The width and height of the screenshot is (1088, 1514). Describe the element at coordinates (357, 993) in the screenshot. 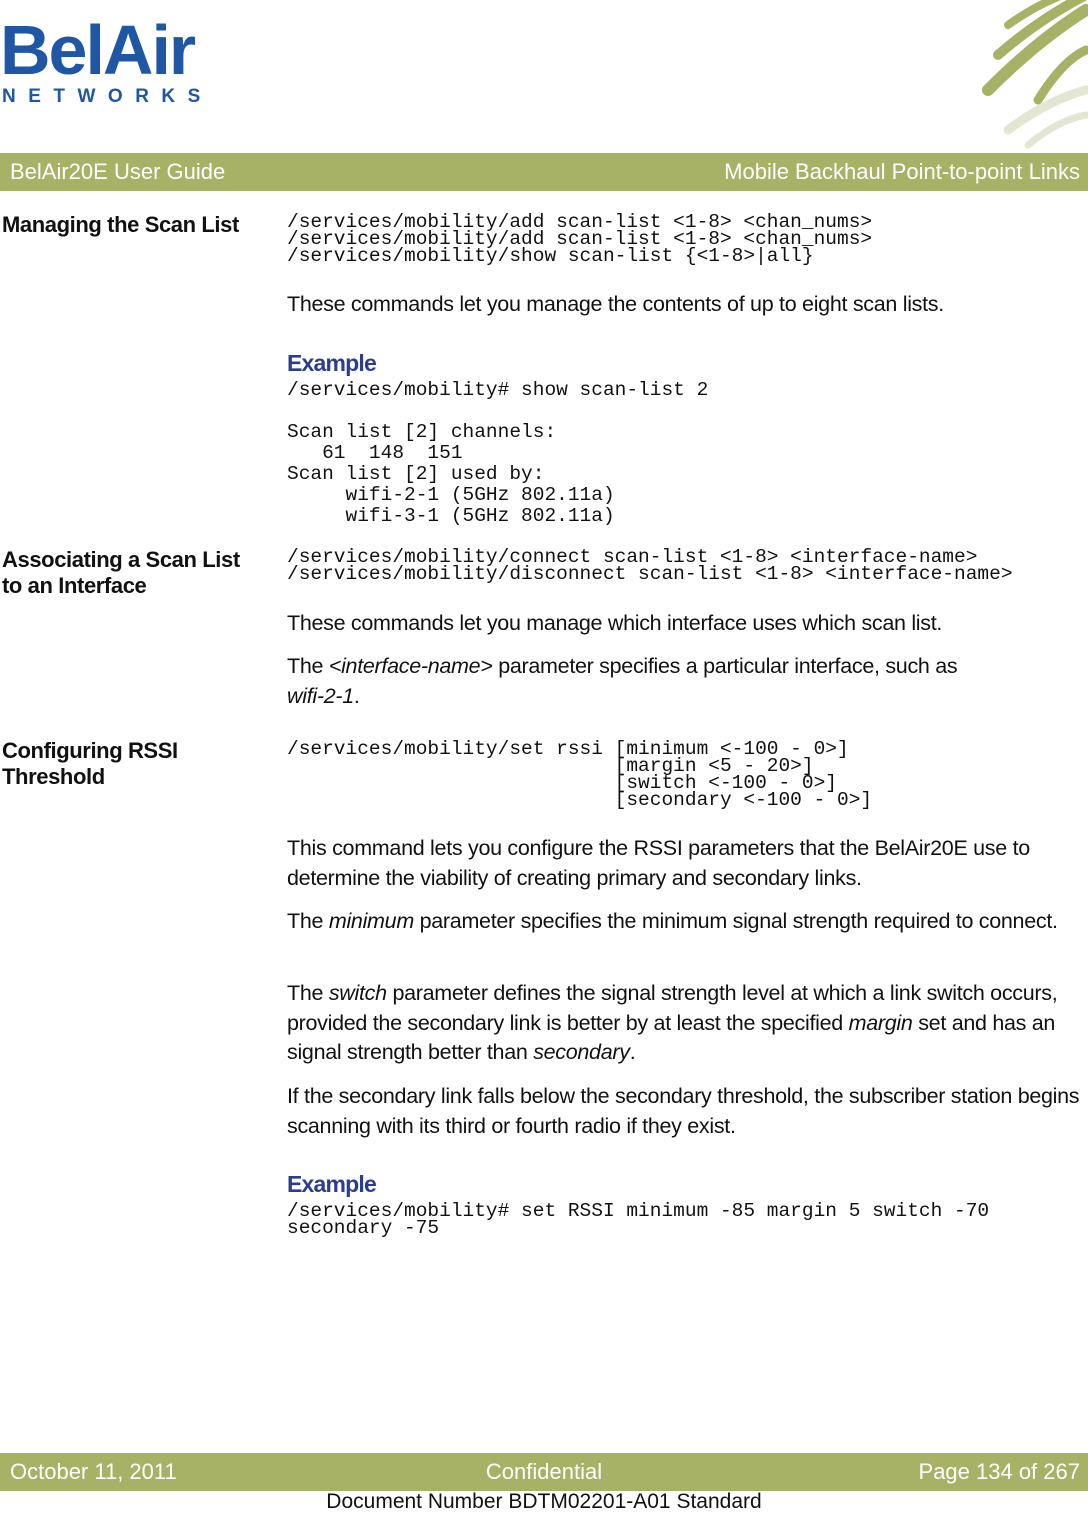

I see `term-switch: switch` at that location.